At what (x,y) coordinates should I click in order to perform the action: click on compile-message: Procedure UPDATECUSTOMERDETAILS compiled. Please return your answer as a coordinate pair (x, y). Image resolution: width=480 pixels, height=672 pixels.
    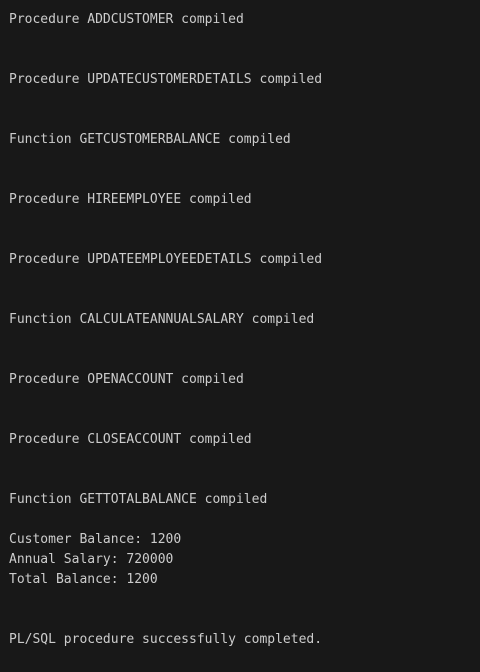
    Looking at the image, I should click on (166, 79).